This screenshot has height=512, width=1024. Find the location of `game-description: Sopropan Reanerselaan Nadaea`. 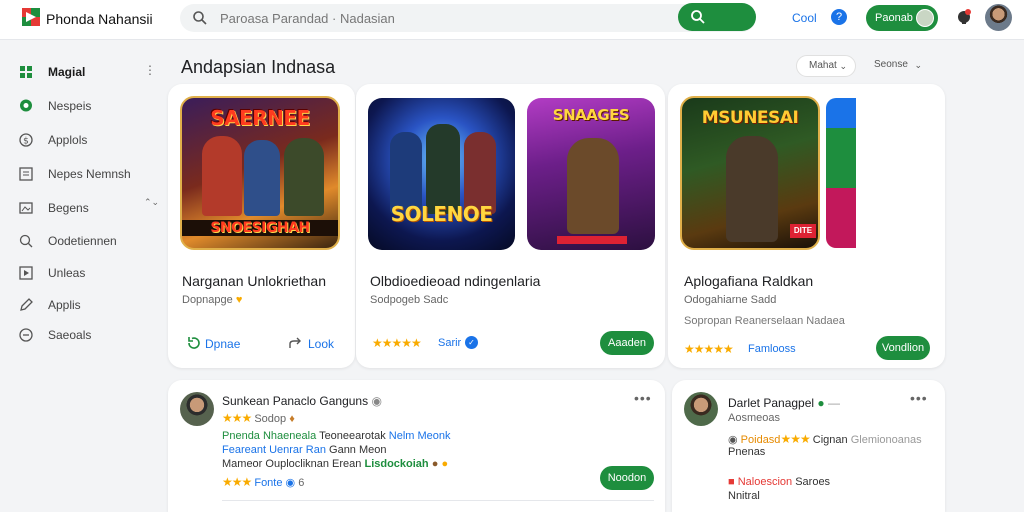

game-description: Sopropan Reanerselaan Nadaea is located at coordinates (764, 321).